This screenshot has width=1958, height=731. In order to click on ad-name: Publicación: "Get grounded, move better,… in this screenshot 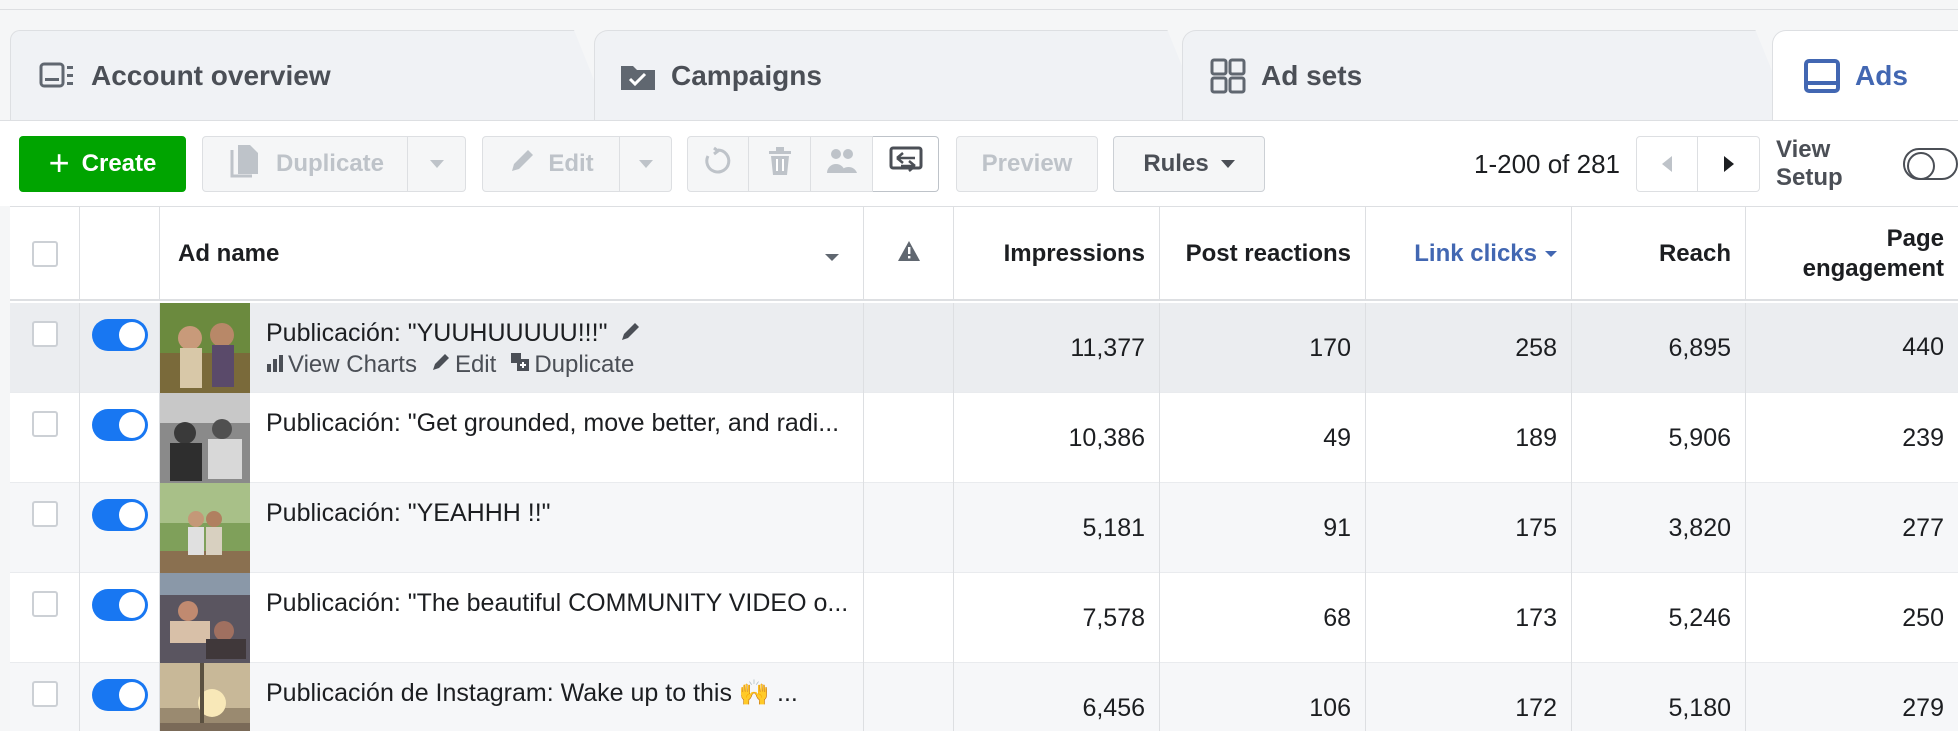, I will do `click(561, 423)`.